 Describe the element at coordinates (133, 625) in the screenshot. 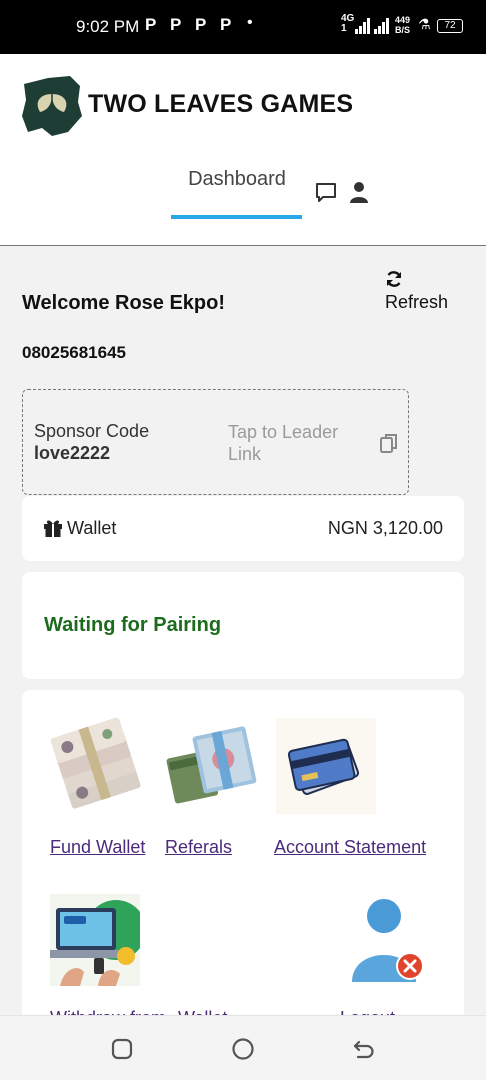

I see `pairing-status: Waiting for Pairing` at that location.